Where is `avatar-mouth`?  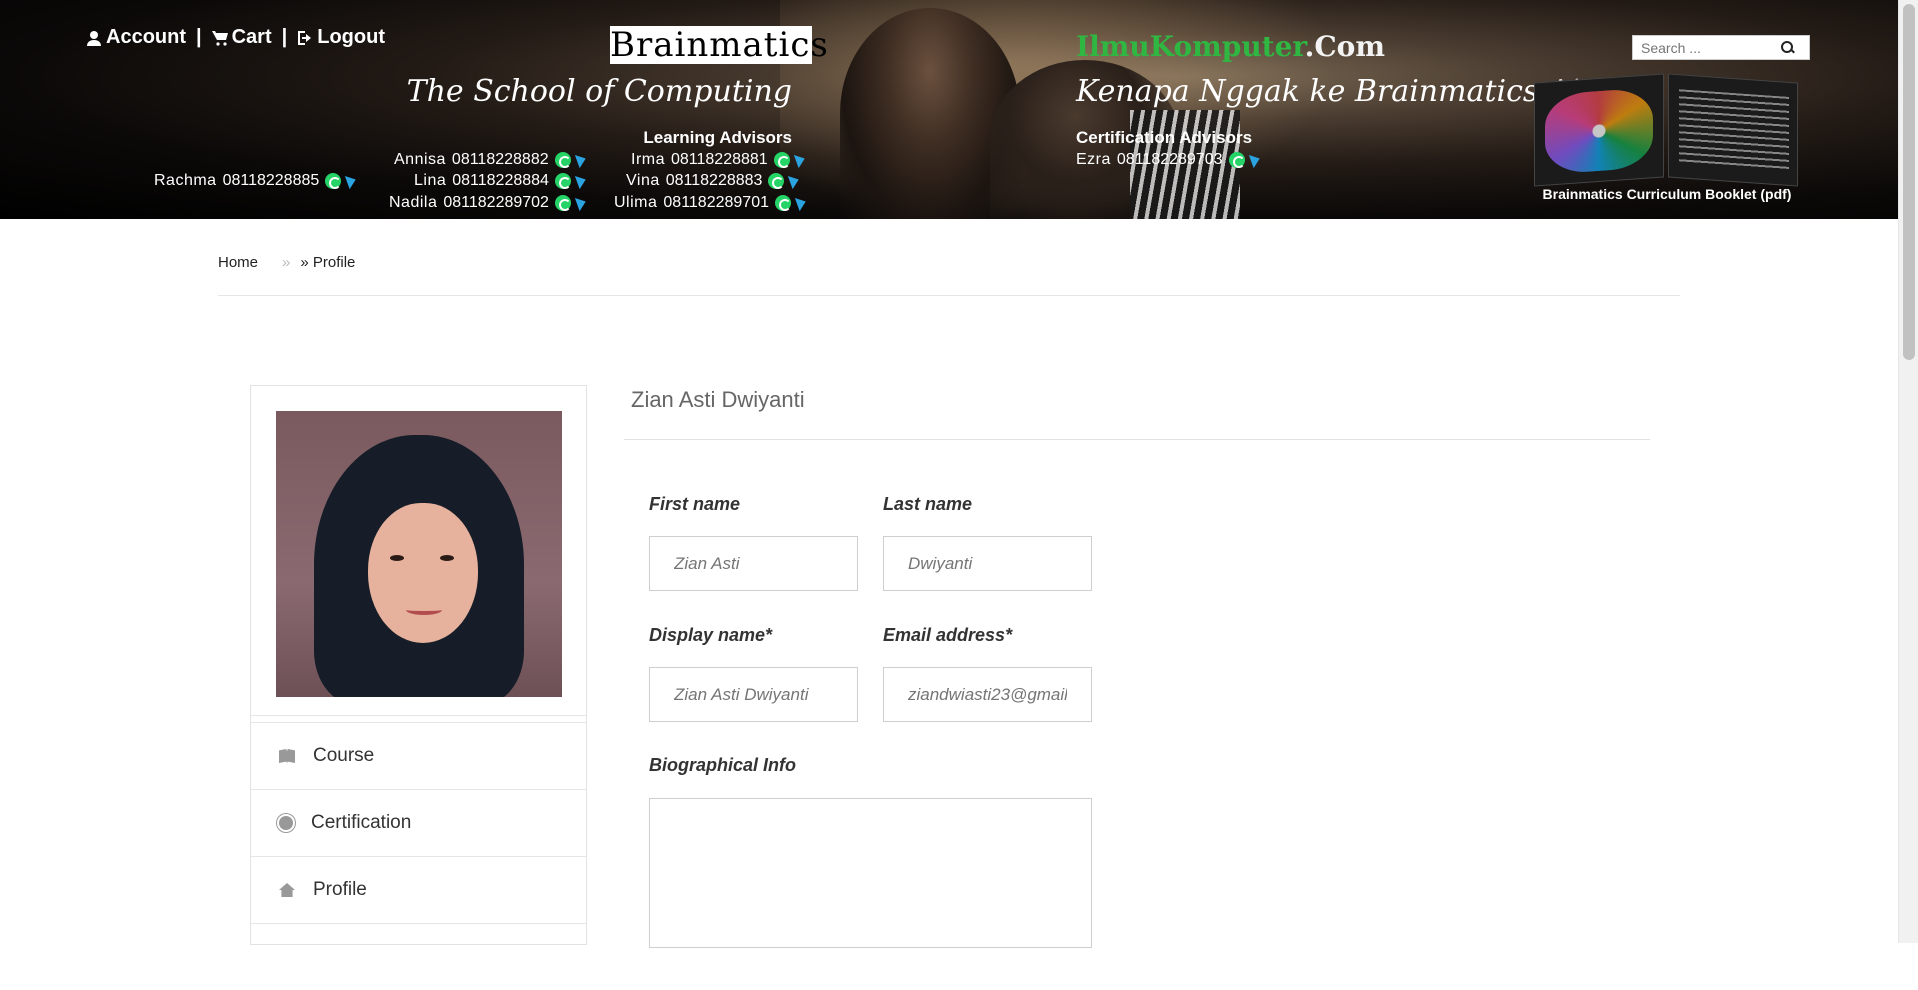
avatar-mouth is located at coordinates (424, 610).